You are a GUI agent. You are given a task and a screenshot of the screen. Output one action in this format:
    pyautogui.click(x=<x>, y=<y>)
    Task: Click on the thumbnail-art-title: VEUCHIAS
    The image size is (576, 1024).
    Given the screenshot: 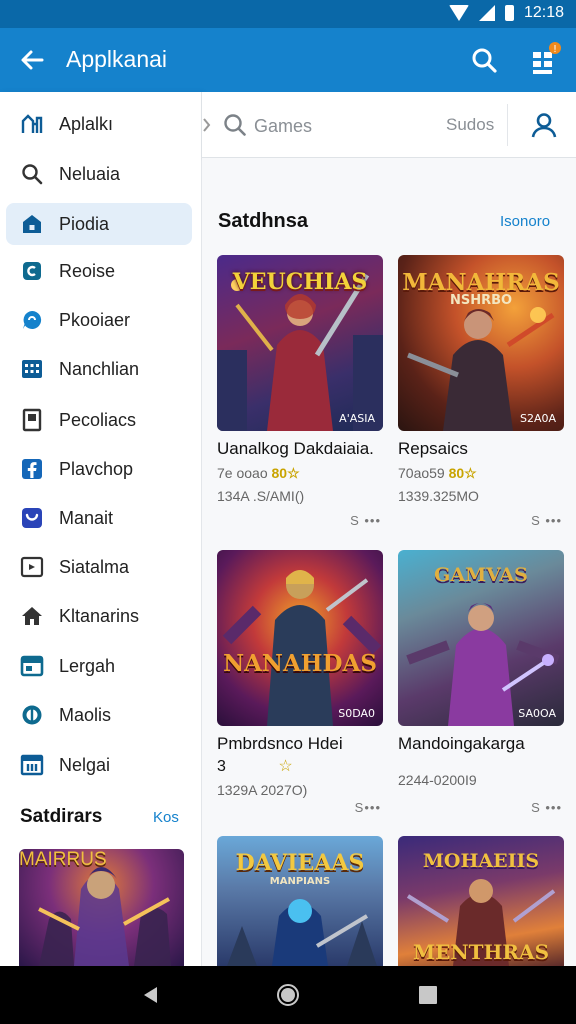 What is the action you would take?
    pyautogui.click(x=300, y=282)
    